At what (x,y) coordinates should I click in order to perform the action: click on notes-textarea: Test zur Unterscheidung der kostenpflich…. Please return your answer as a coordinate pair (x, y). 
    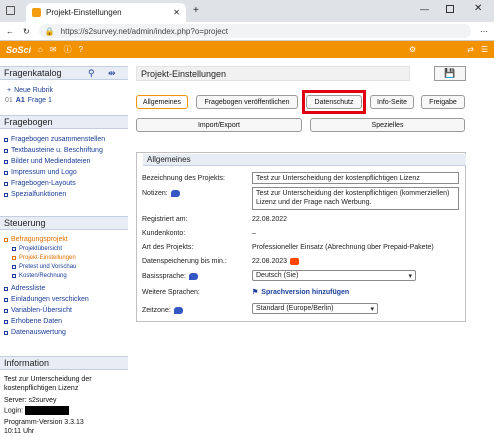
    Looking at the image, I should click on (355, 198).